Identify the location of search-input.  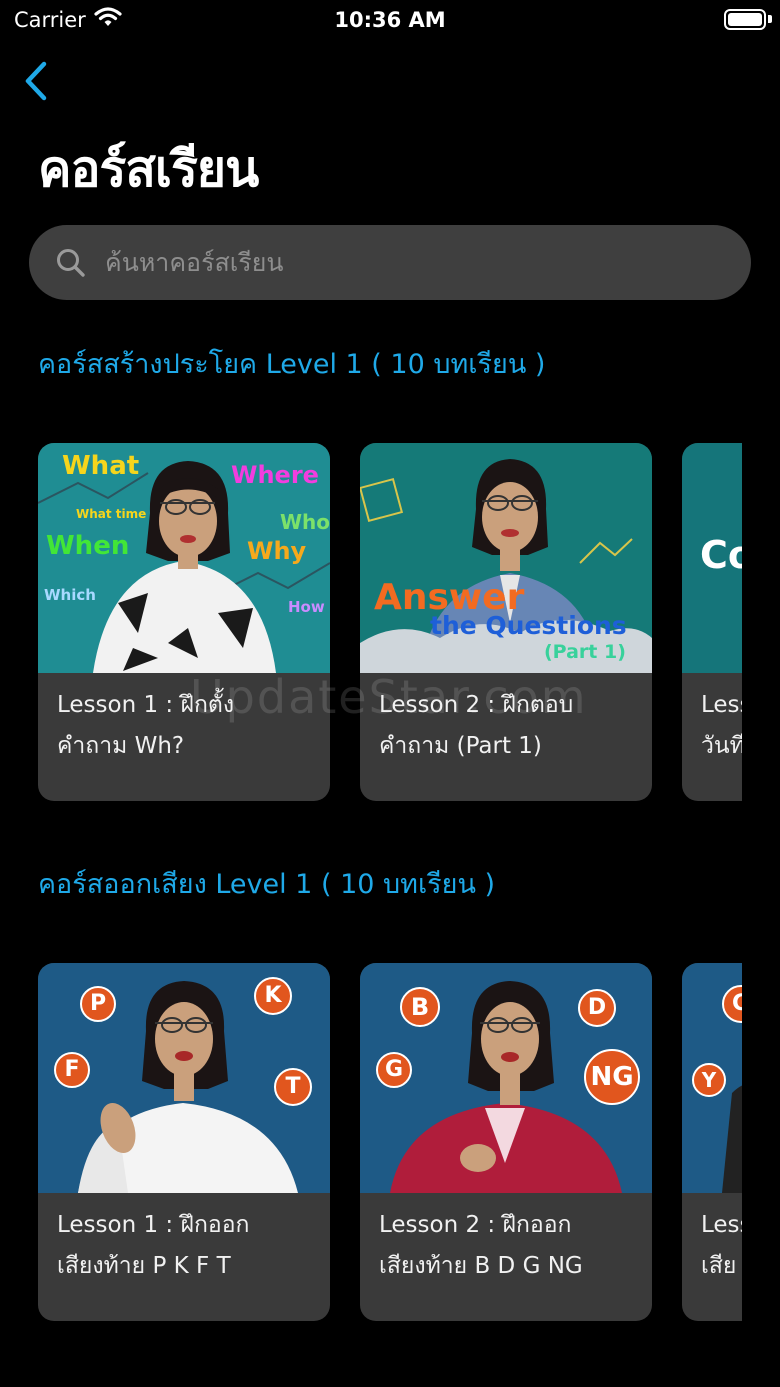
(415, 262).